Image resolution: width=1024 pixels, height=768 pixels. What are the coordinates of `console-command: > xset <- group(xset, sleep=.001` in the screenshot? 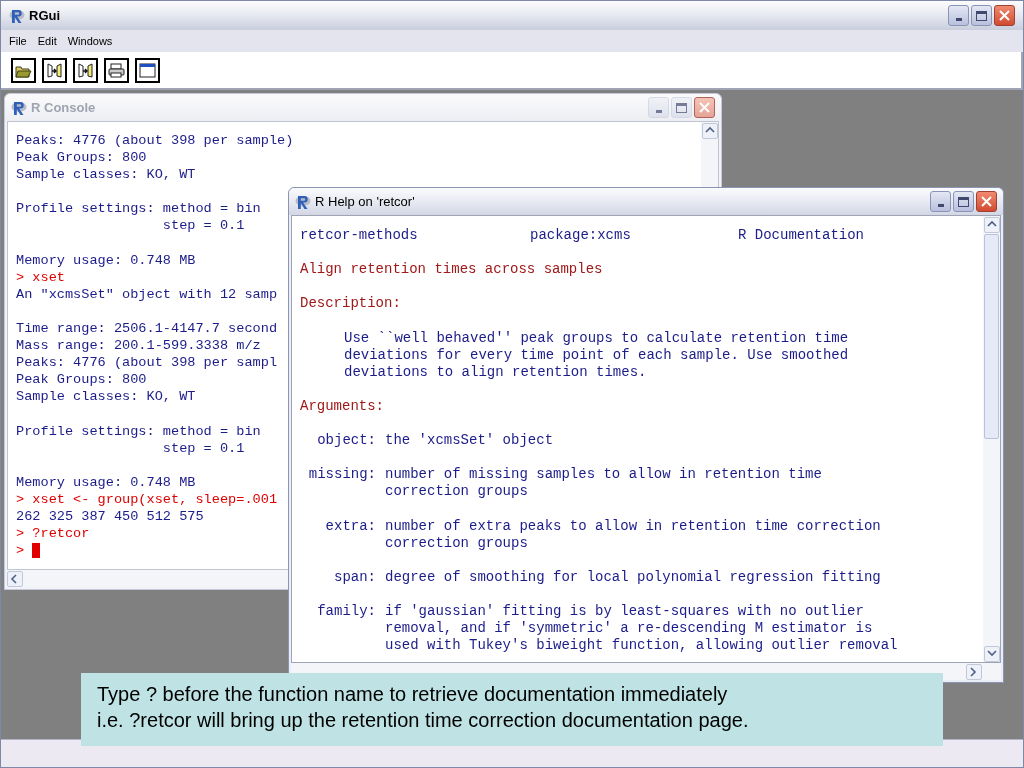 It's located at (147, 499).